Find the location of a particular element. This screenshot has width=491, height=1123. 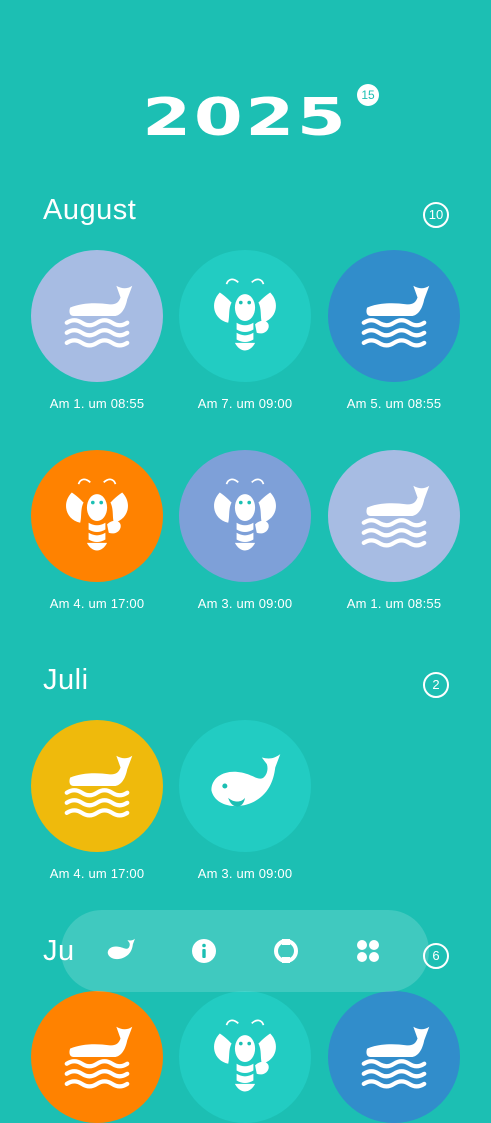

nav-info-button is located at coordinates (204, 951).